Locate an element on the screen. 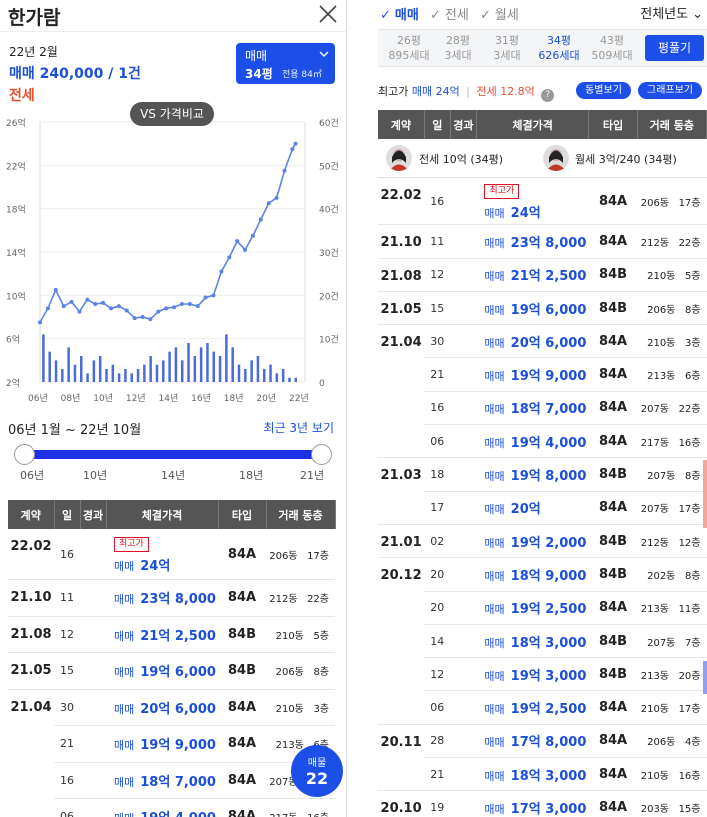 The height and width of the screenshot is (817, 707). dong-floor: 210동 17층 is located at coordinates (672, 707).